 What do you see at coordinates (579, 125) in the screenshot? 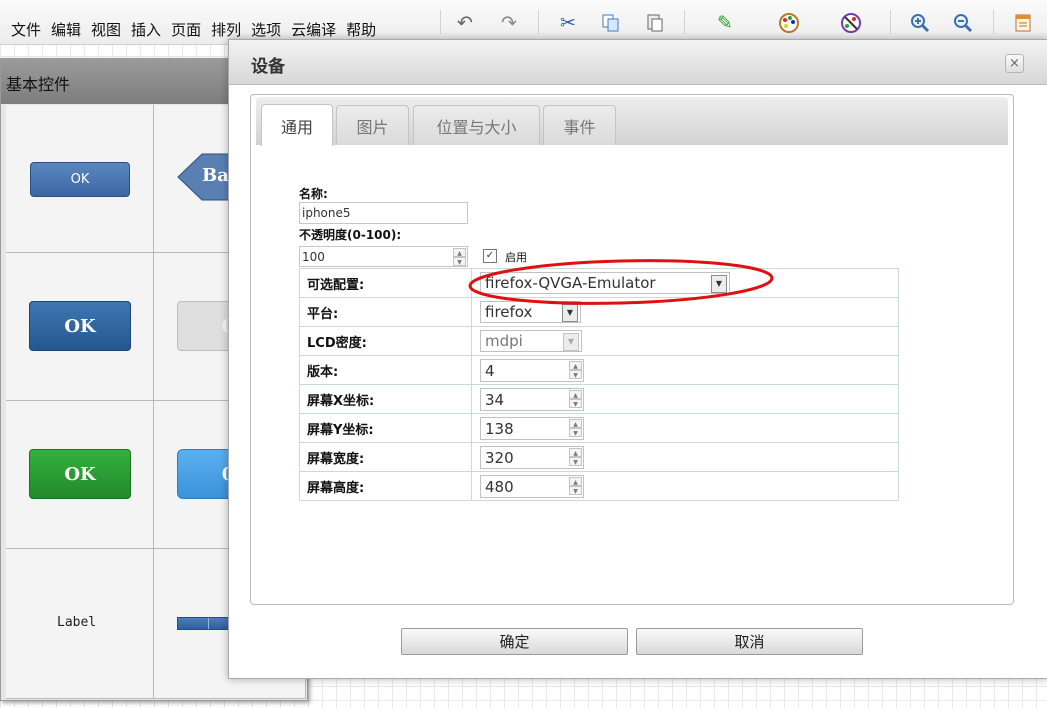
I see `tab-events: 事件` at bounding box center [579, 125].